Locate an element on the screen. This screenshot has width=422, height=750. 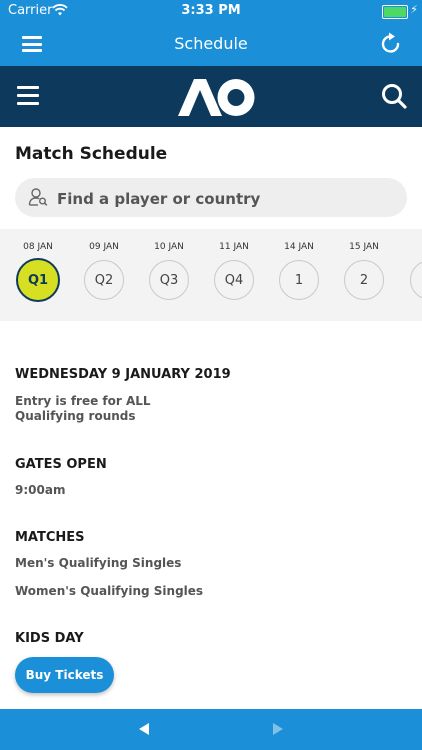
date-item-4: 14 JAN 1 is located at coordinates (299, 271).